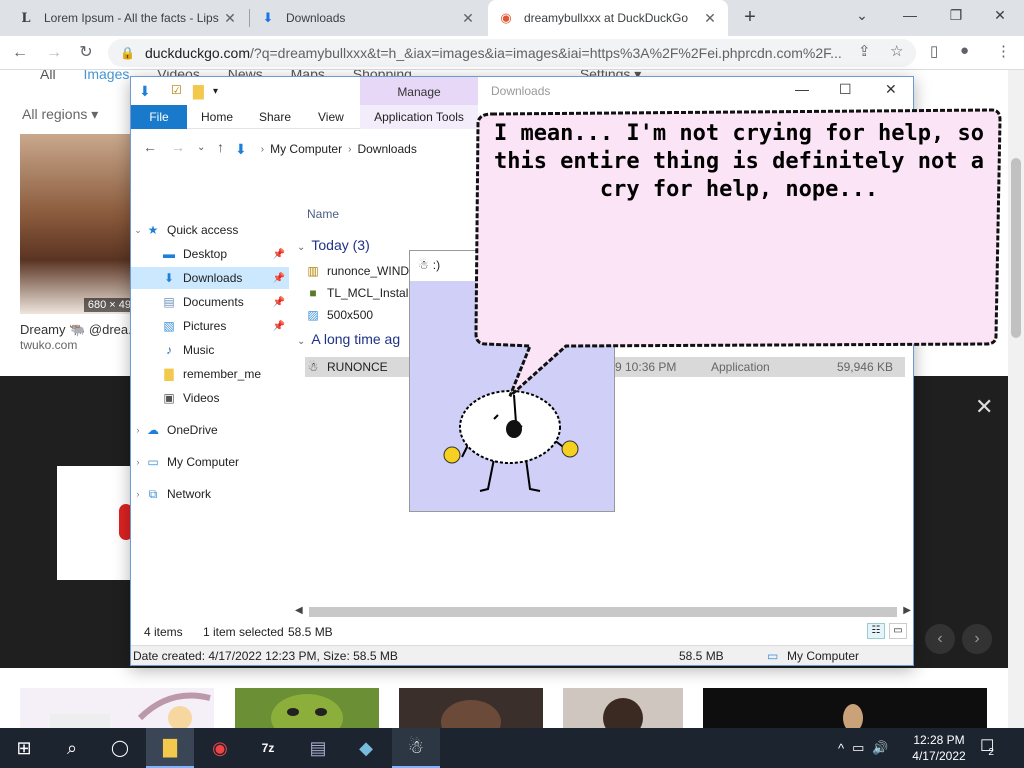 The image size is (1024, 768). Describe the element at coordinates (220, 147) in the screenshot. I see `up-icon: ↑` at that location.